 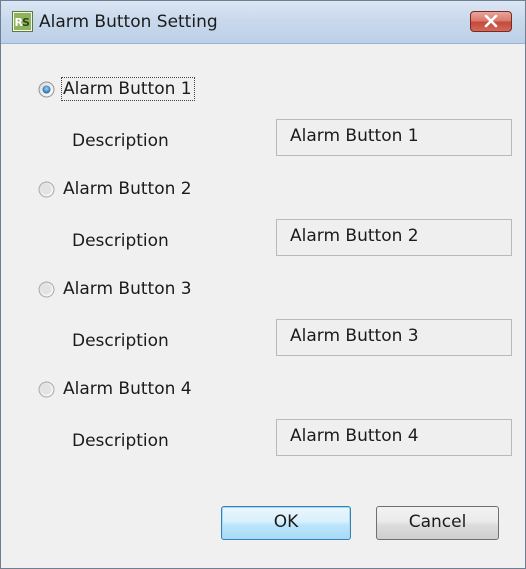 What do you see at coordinates (263, 22) in the screenshot?
I see `title-bar: R S Alarm Button Setting` at bounding box center [263, 22].